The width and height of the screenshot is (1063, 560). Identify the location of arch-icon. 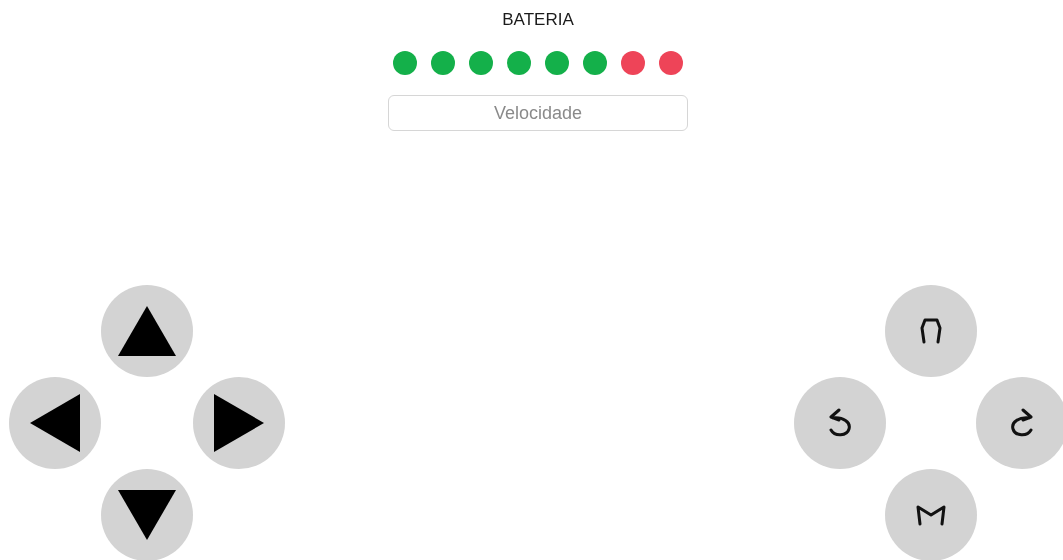
(931, 331).